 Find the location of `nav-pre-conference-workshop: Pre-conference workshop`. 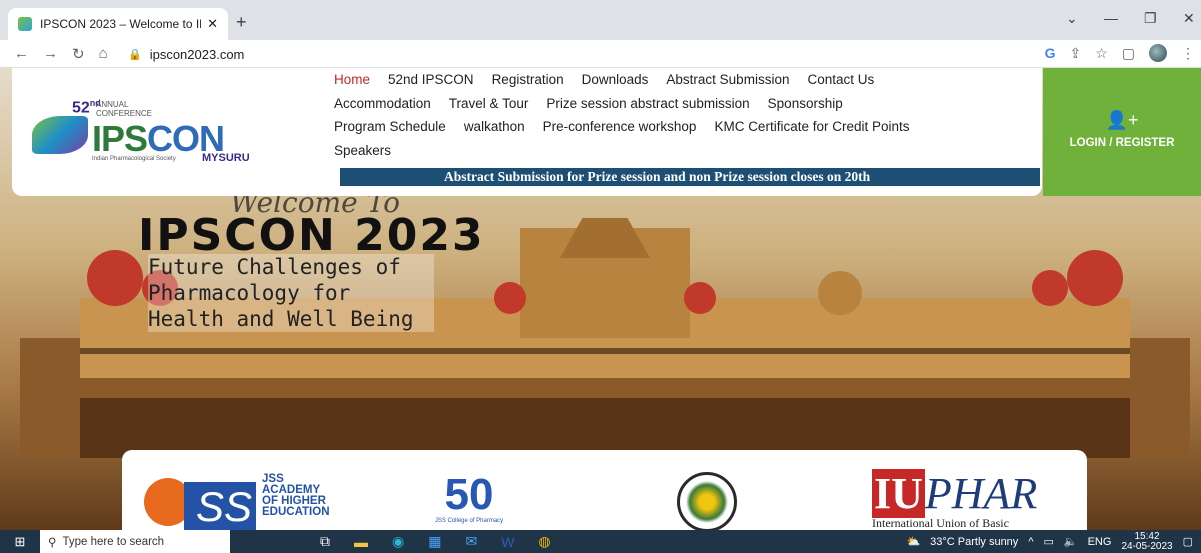

nav-pre-conference-workshop: Pre-conference workshop is located at coordinates (620, 127).